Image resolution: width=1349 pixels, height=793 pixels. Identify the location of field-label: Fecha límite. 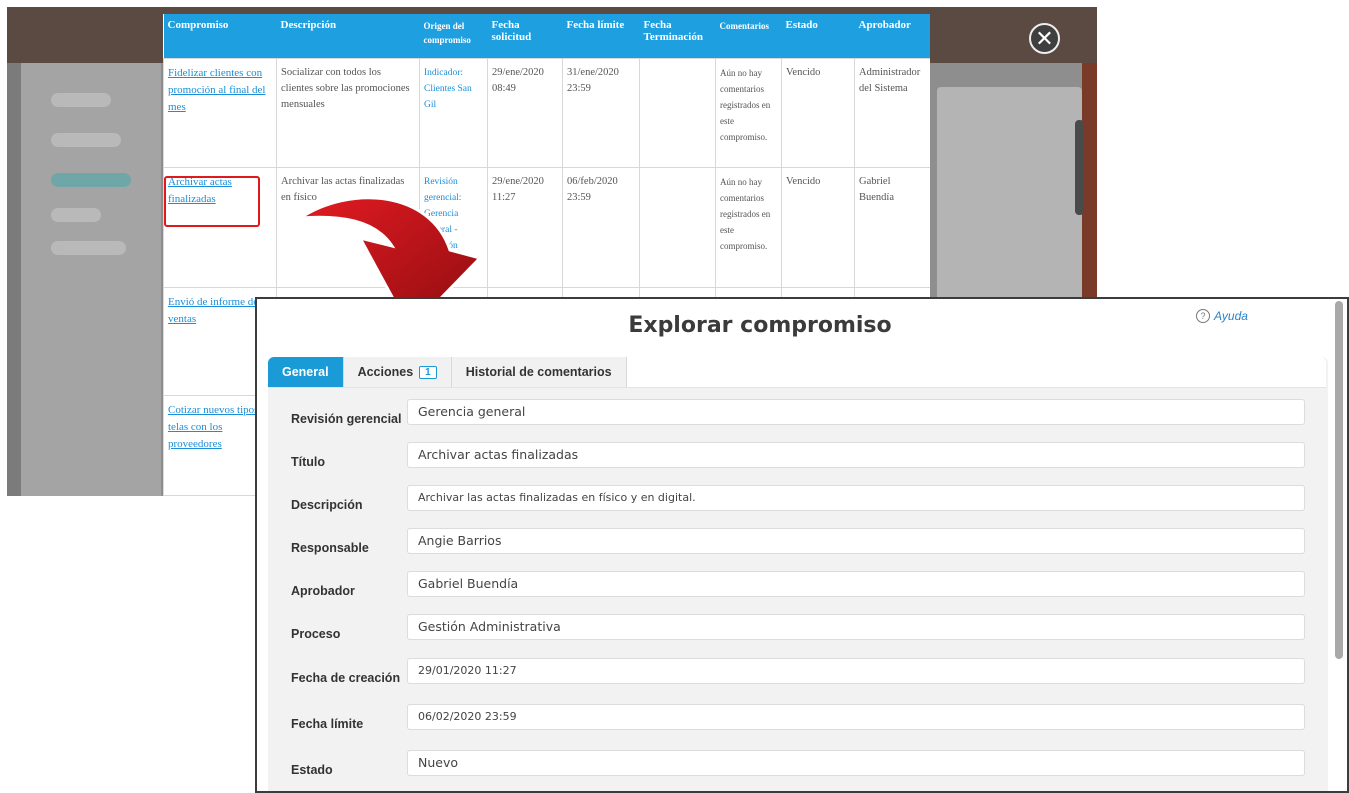
(327, 724).